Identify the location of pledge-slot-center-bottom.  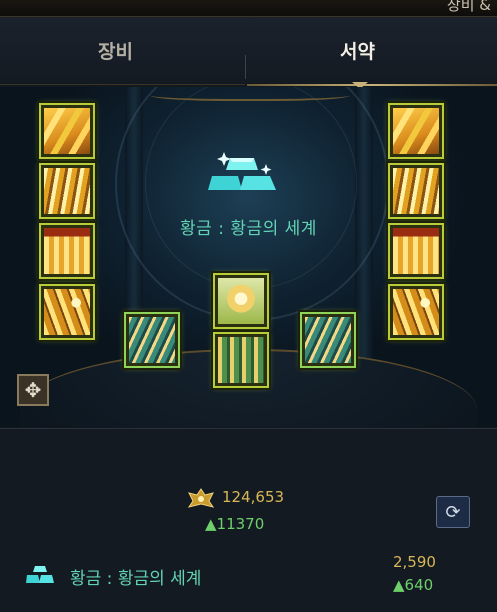
(241, 360).